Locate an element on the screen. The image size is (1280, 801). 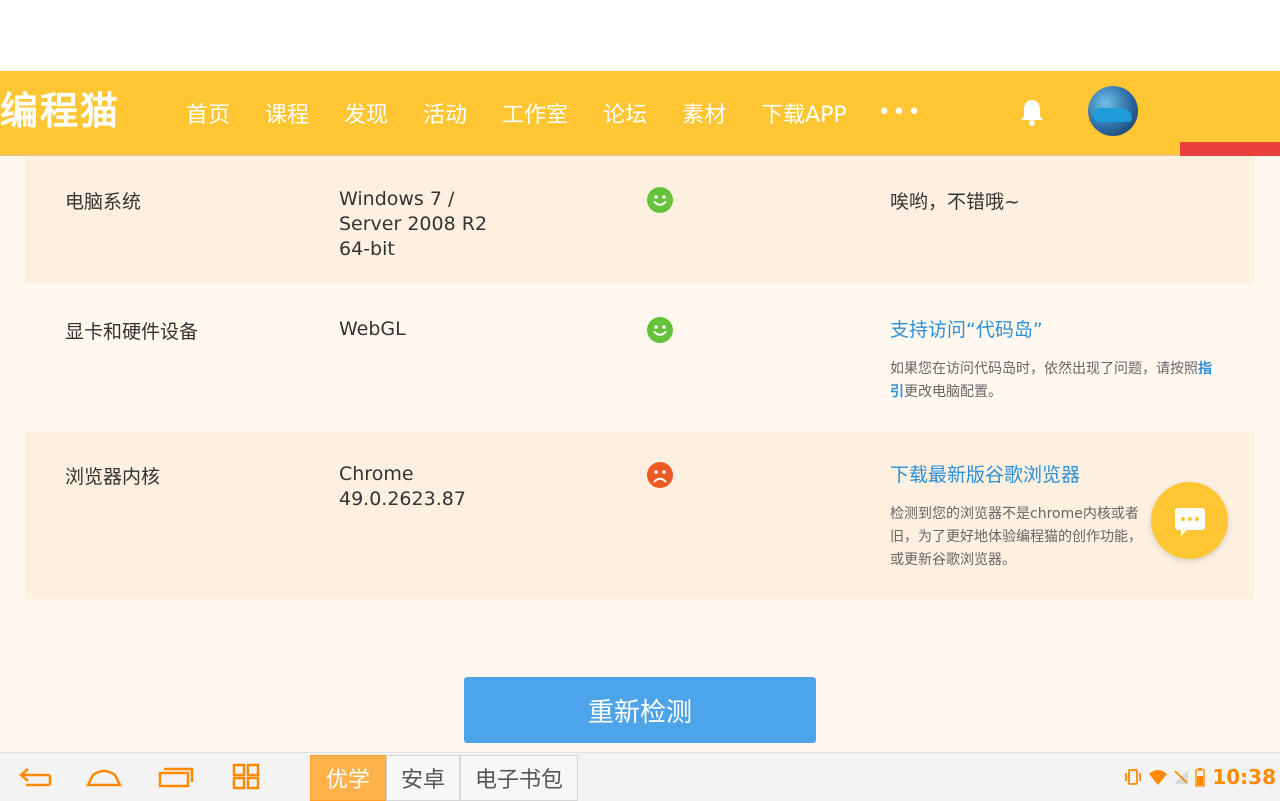
sad-face-icon is located at coordinates (660, 475).